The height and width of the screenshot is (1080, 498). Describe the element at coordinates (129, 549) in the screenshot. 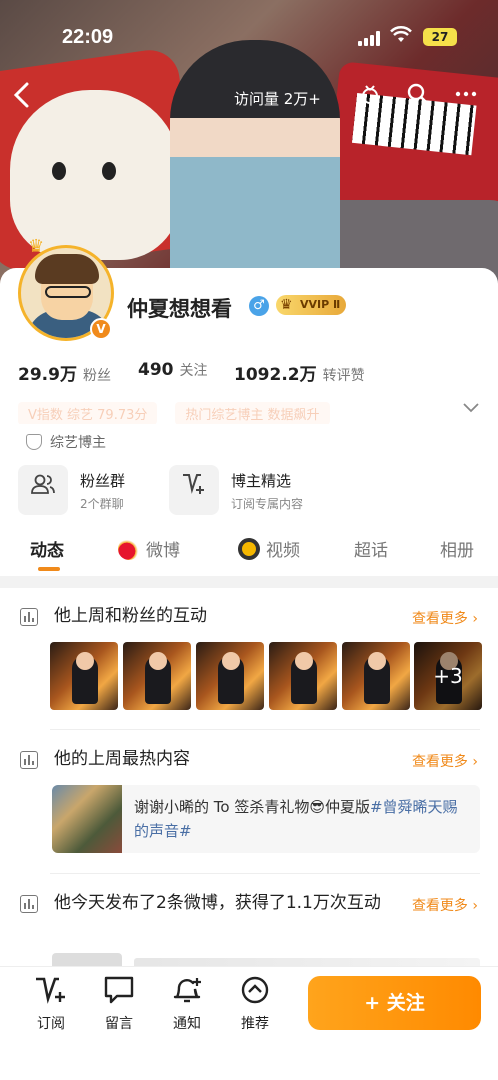

I see `weibo-icon` at that location.